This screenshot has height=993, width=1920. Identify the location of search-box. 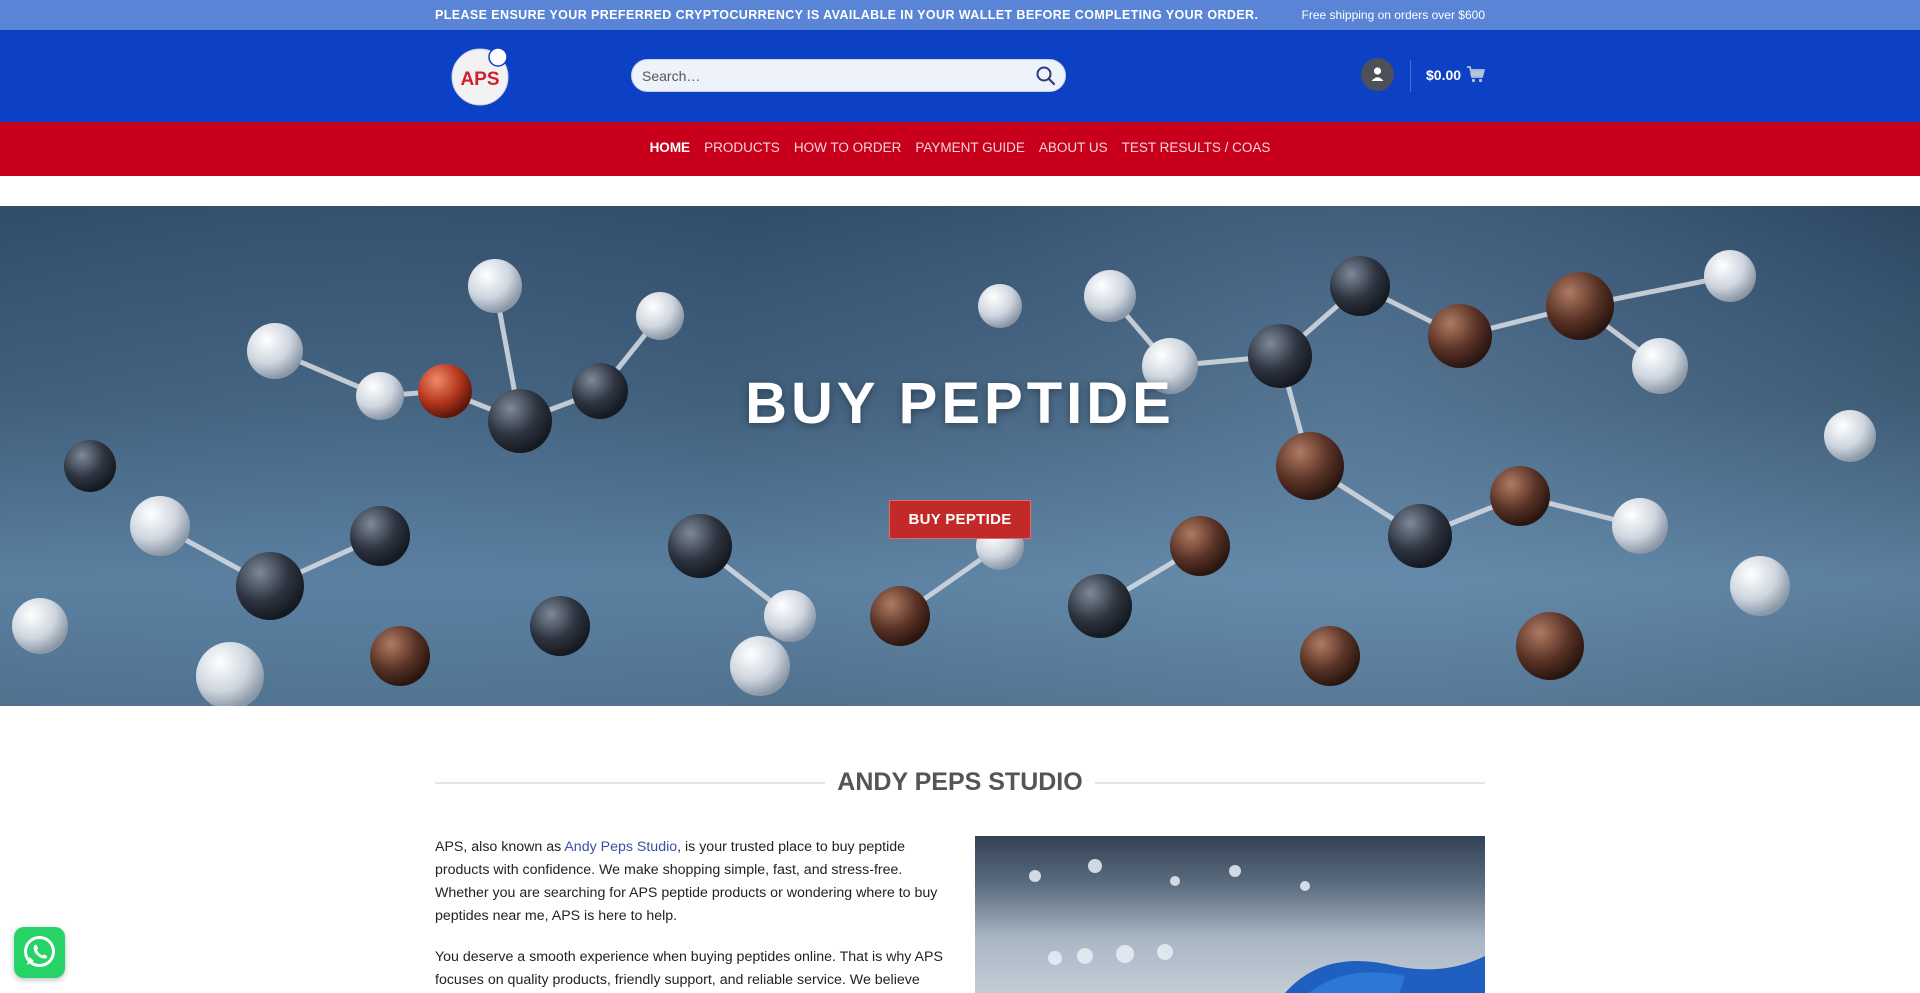
(848, 75).